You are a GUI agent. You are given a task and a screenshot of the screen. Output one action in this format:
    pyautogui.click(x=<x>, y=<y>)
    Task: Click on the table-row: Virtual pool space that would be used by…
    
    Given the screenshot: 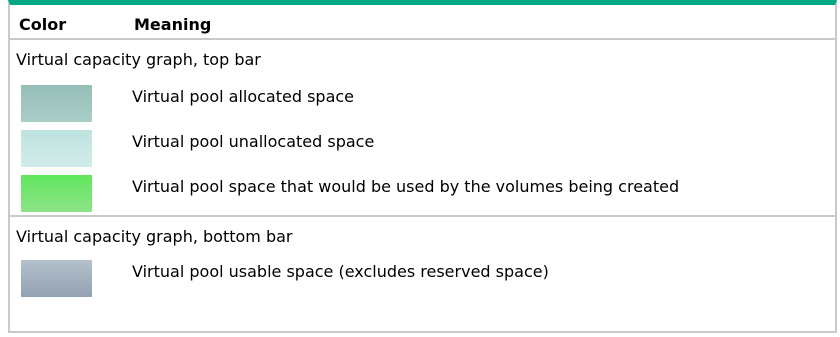 What is the action you would take?
    pyautogui.click(x=422, y=190)
    